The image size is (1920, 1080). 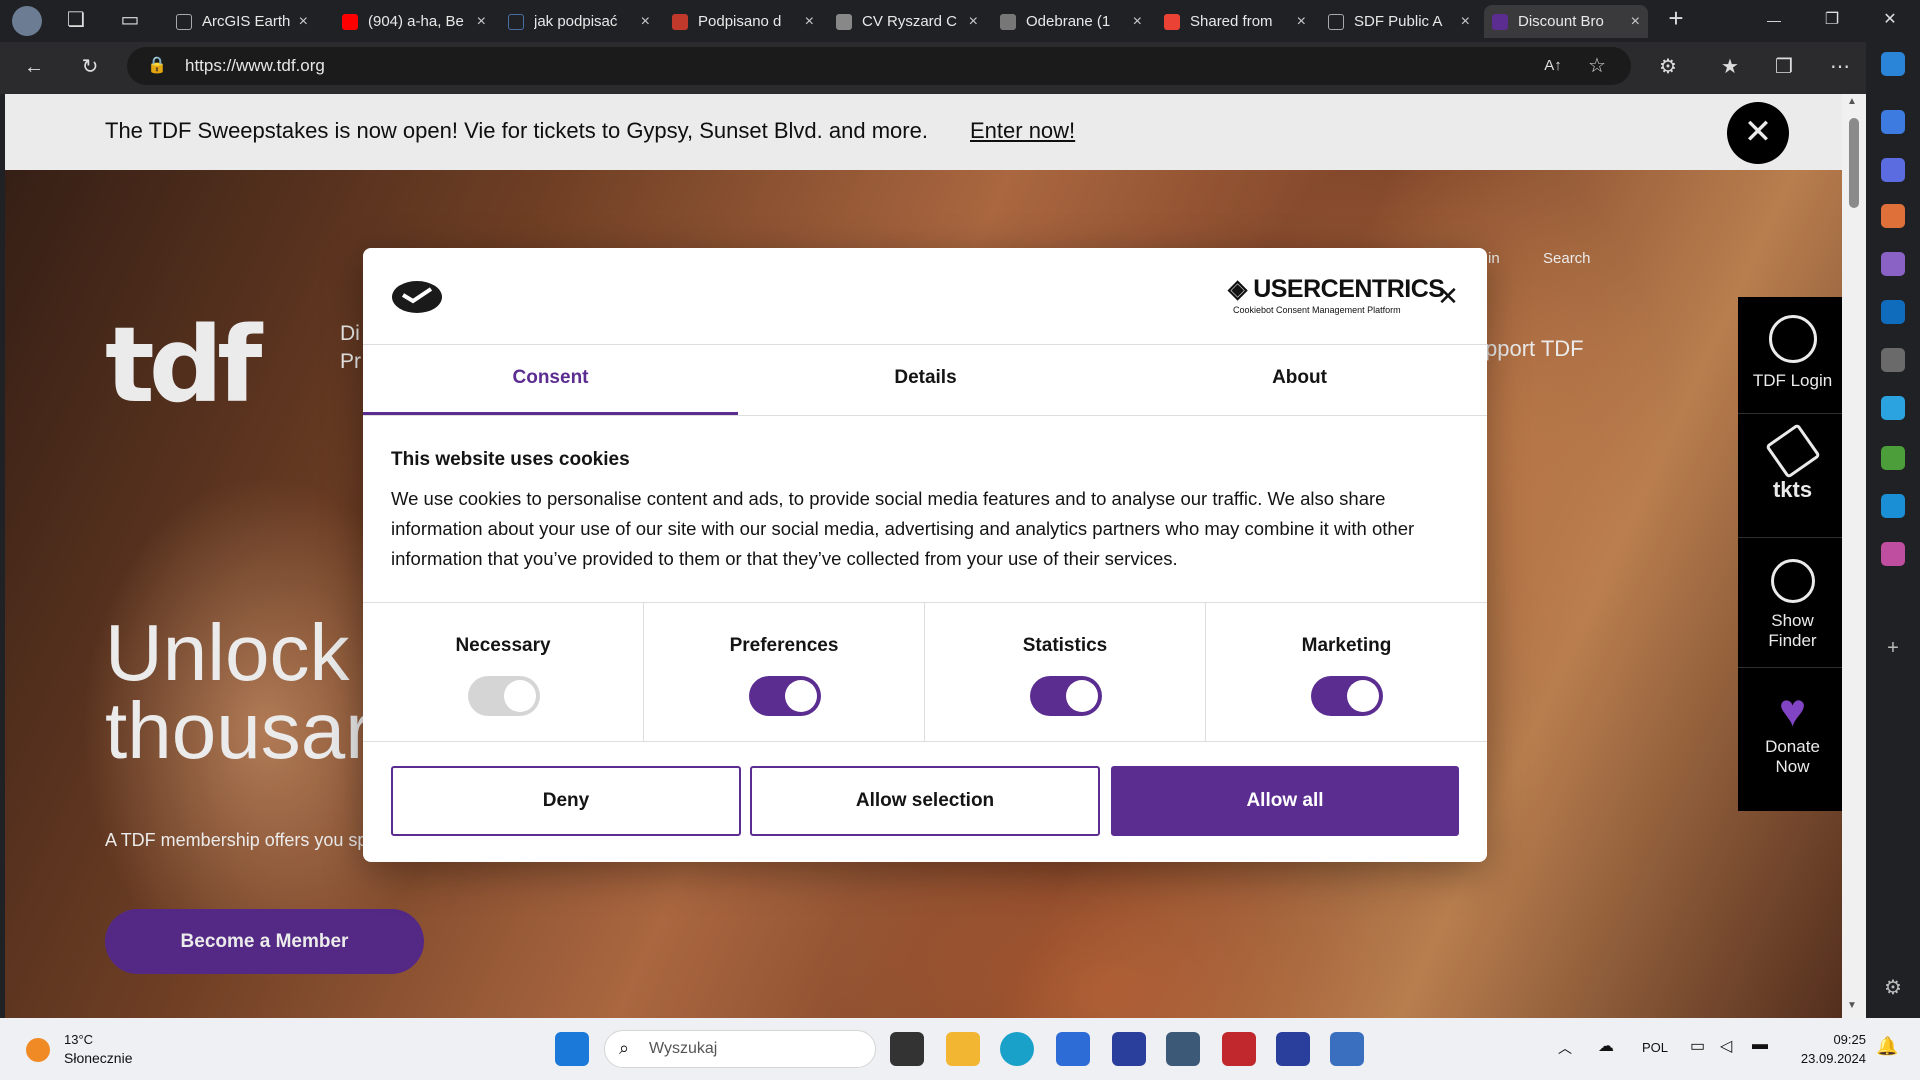 I want to click on page-icon, so click(x=1336, y=21).